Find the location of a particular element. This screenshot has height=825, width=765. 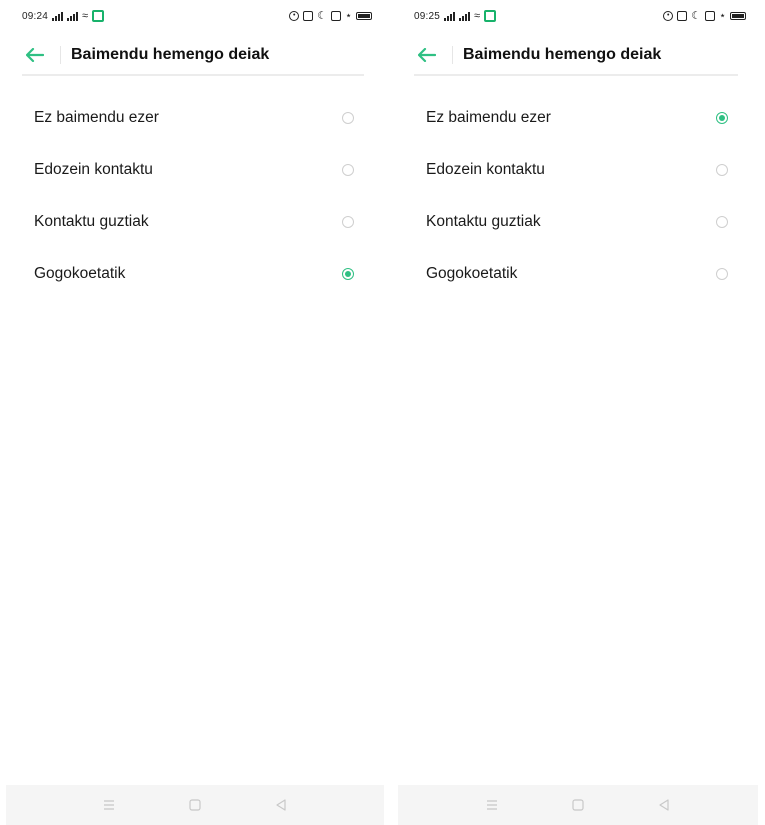

status-time: 09:25 is located at coordinates (427, 16).